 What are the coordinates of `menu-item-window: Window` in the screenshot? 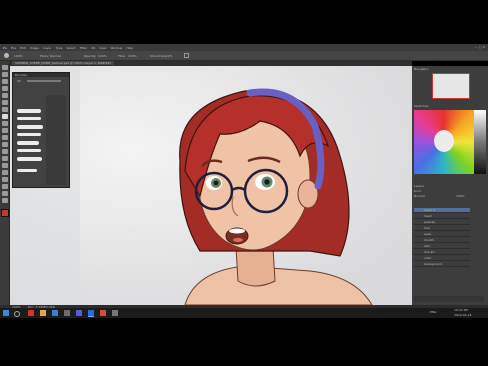 It's located at (117, 48).